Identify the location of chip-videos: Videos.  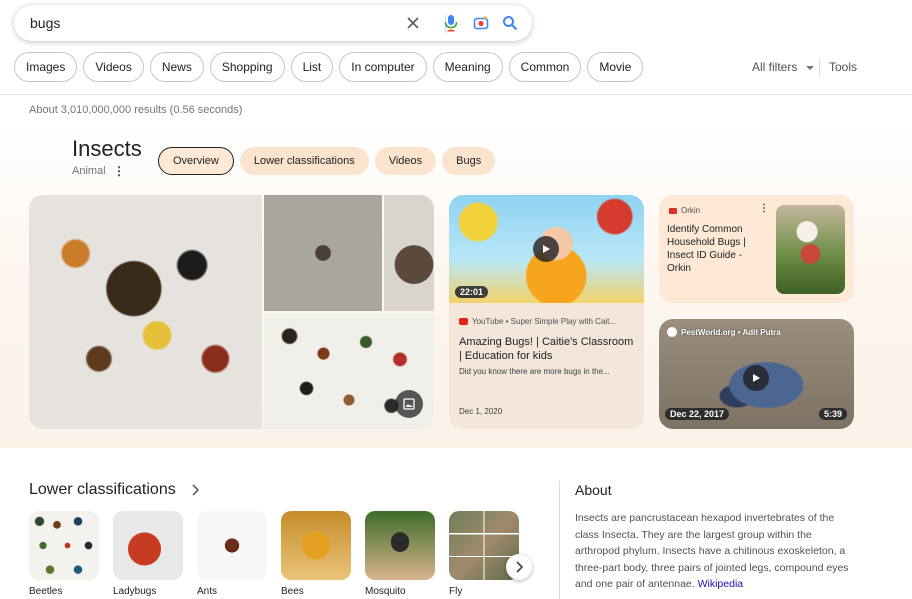
(113, 67).